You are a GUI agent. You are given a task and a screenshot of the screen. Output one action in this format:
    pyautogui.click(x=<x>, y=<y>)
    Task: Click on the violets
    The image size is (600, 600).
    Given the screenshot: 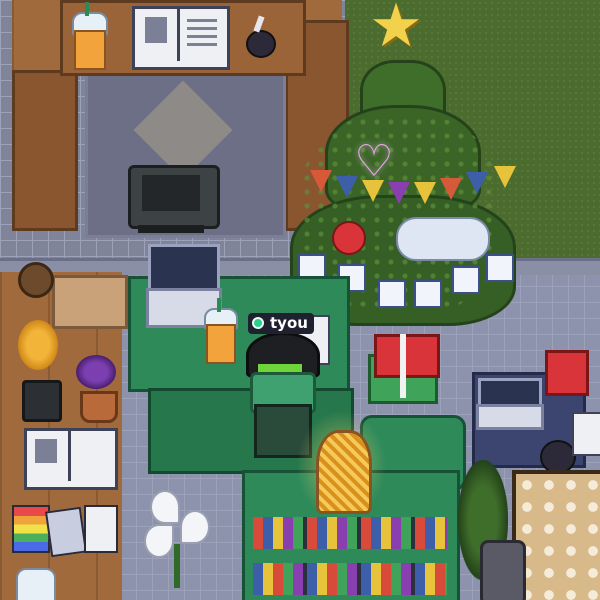 What is the action you would take?
    pyautogui.click(x=96, y=372)
    